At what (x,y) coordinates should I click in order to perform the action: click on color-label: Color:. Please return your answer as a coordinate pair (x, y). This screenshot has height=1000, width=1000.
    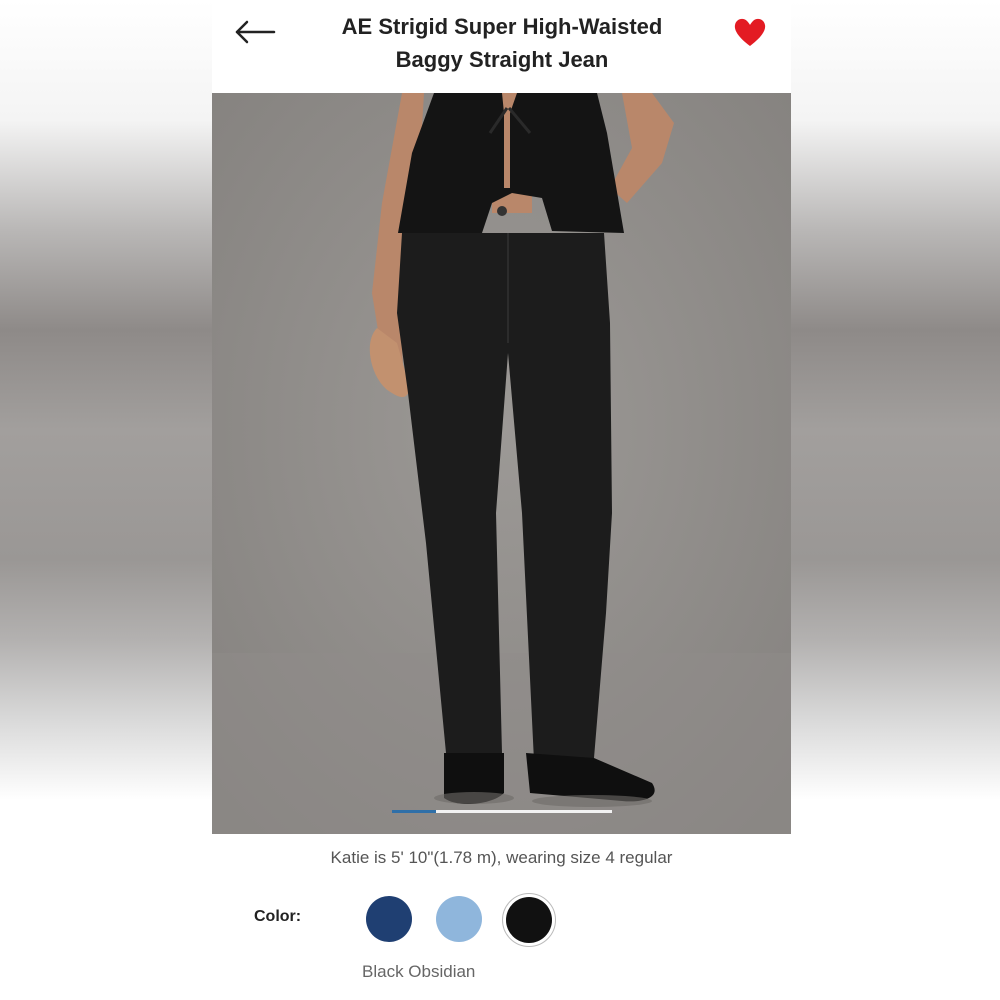
    Looking at the image, I should click on (278, 916).